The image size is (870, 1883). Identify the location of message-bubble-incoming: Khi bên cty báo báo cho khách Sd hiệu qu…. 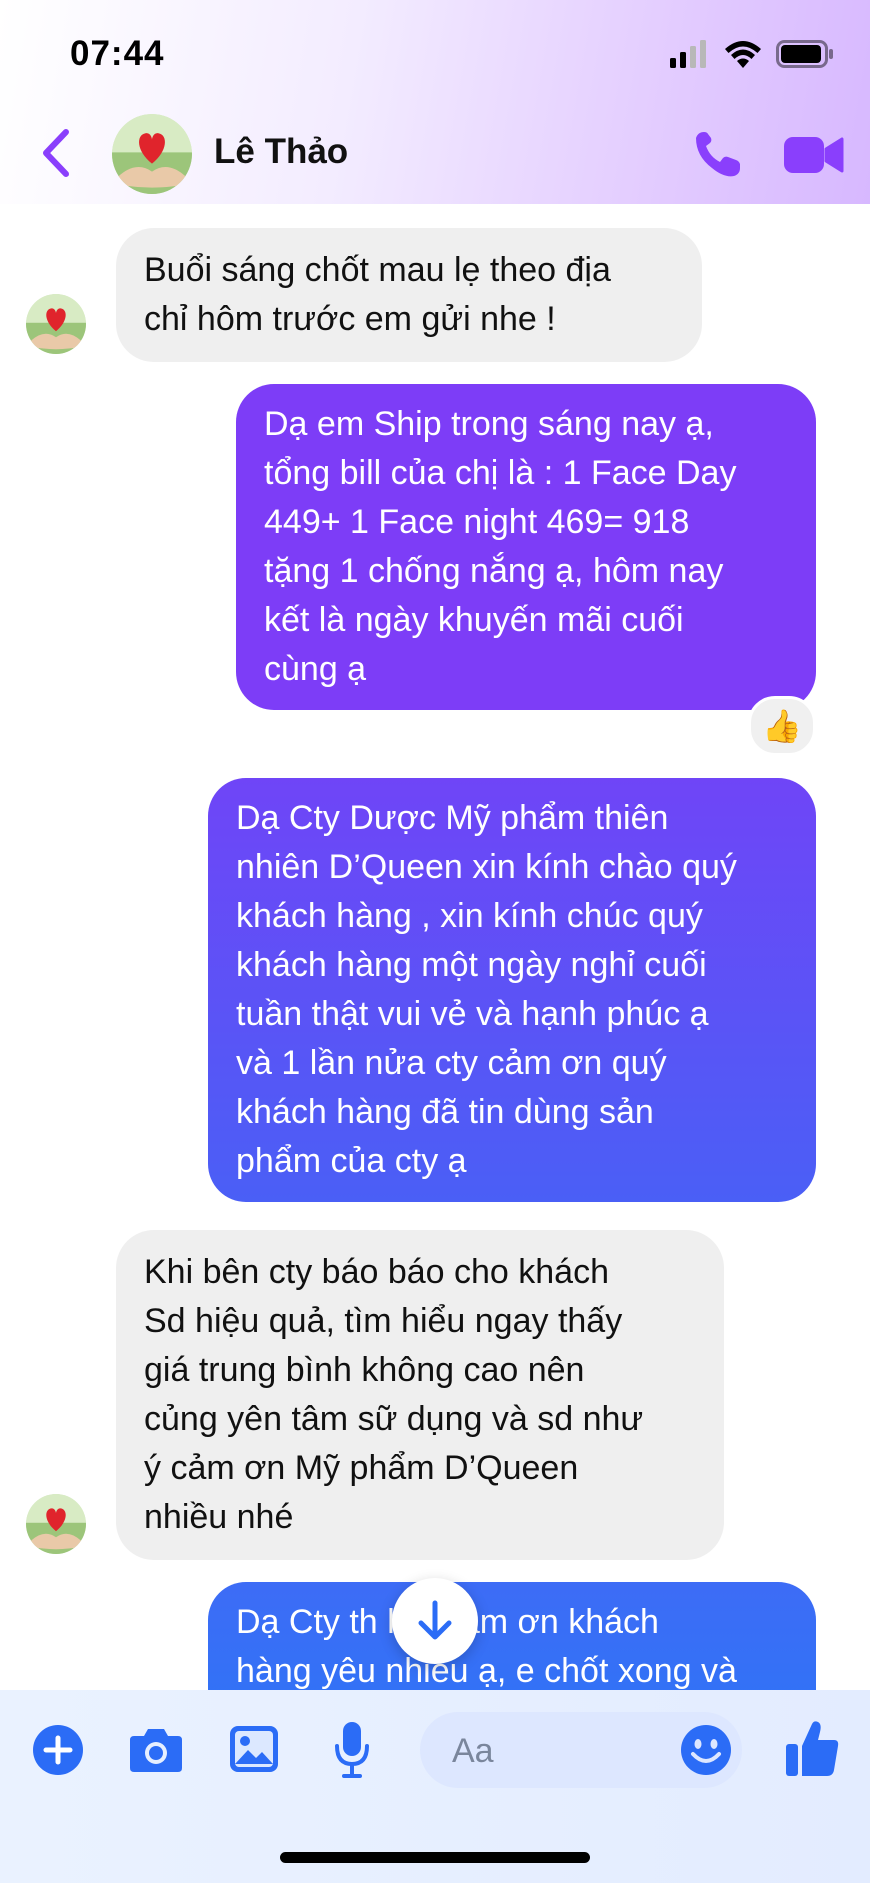
(420, 1395).